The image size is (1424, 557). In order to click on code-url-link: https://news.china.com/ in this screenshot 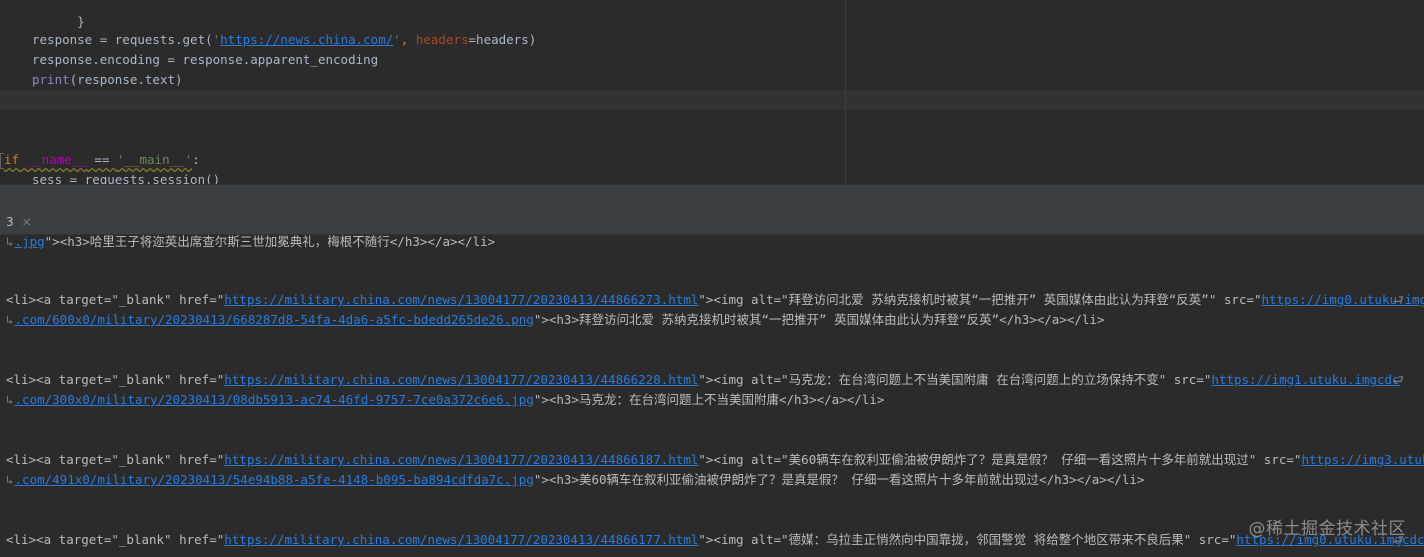, I will do `click(306, 39)`.